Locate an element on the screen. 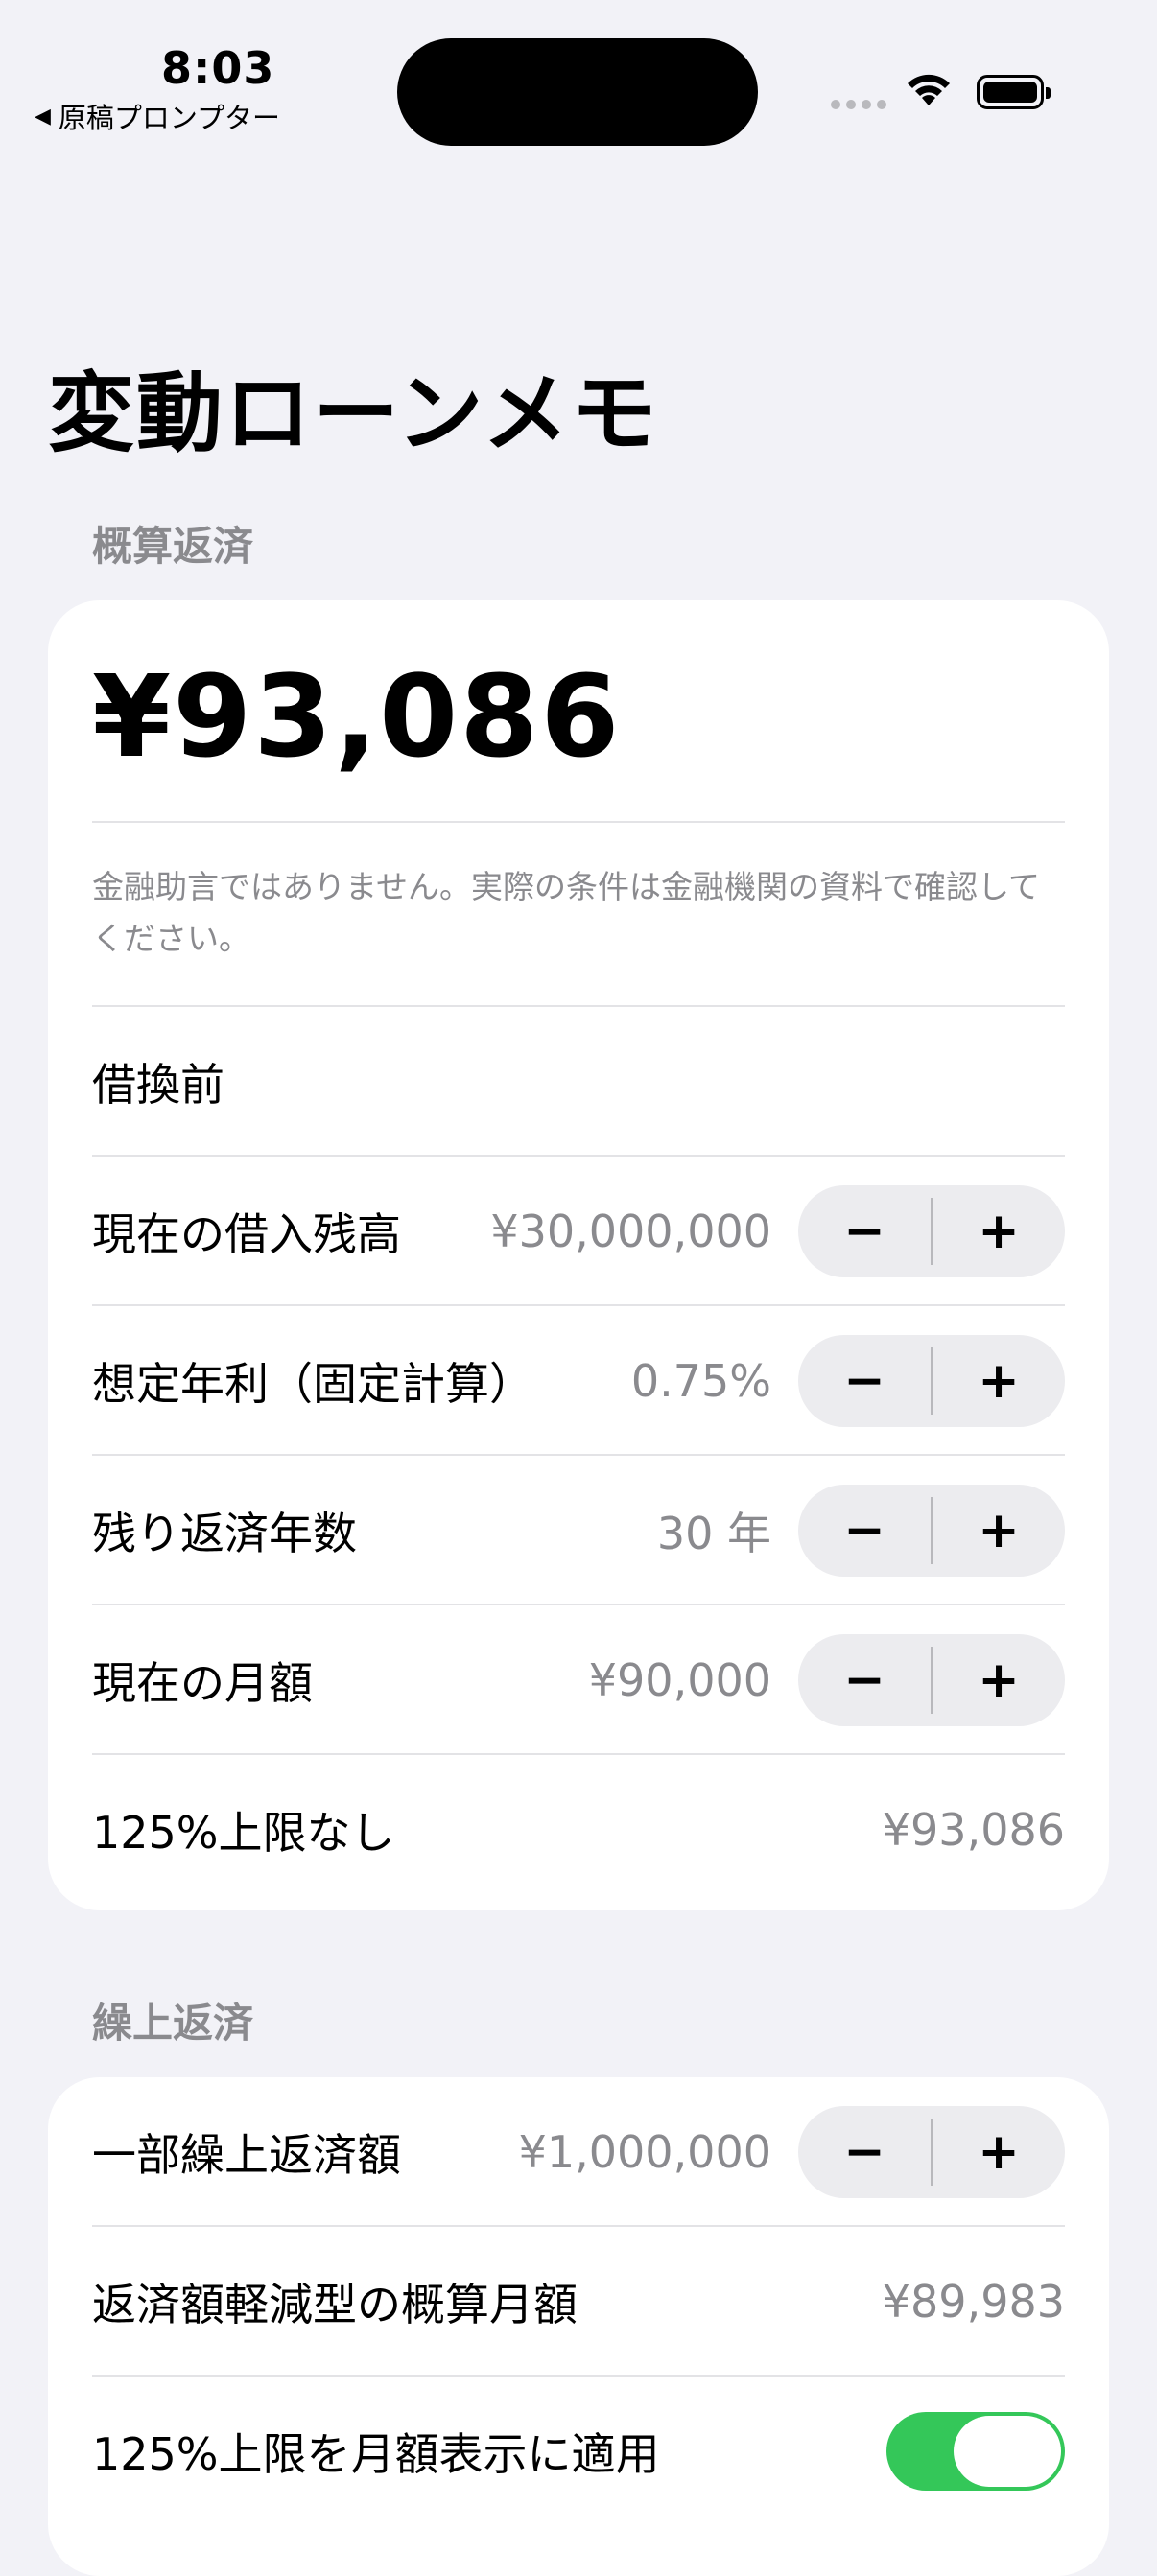 Image resolution: width=1157 pixels, height=2576 pixels. reduced-payment-value: ¥89,983 is located at coordinates (973, 2302).